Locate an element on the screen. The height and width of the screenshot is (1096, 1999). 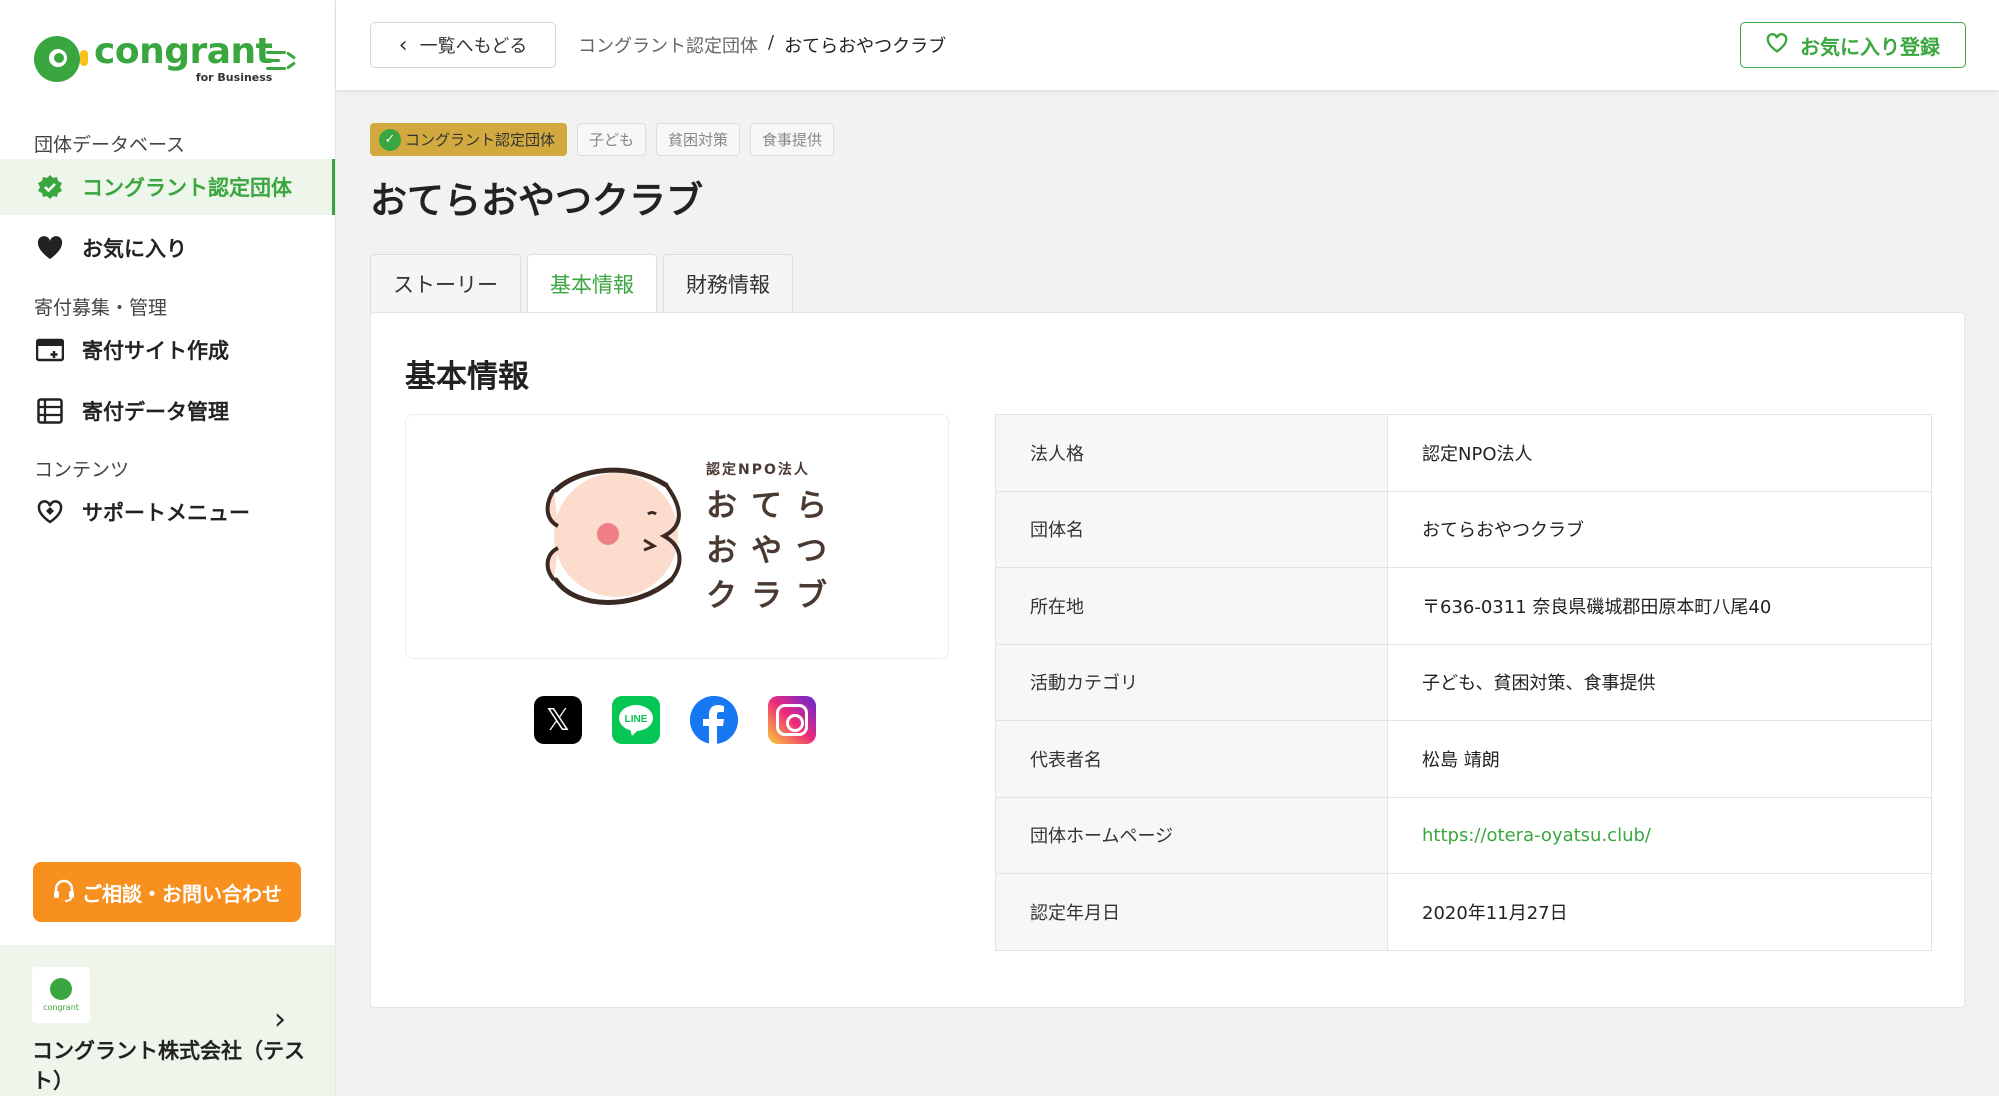
info-value: 子ども、貧困対策、食事提供 is located at coordinates (1659, 682).